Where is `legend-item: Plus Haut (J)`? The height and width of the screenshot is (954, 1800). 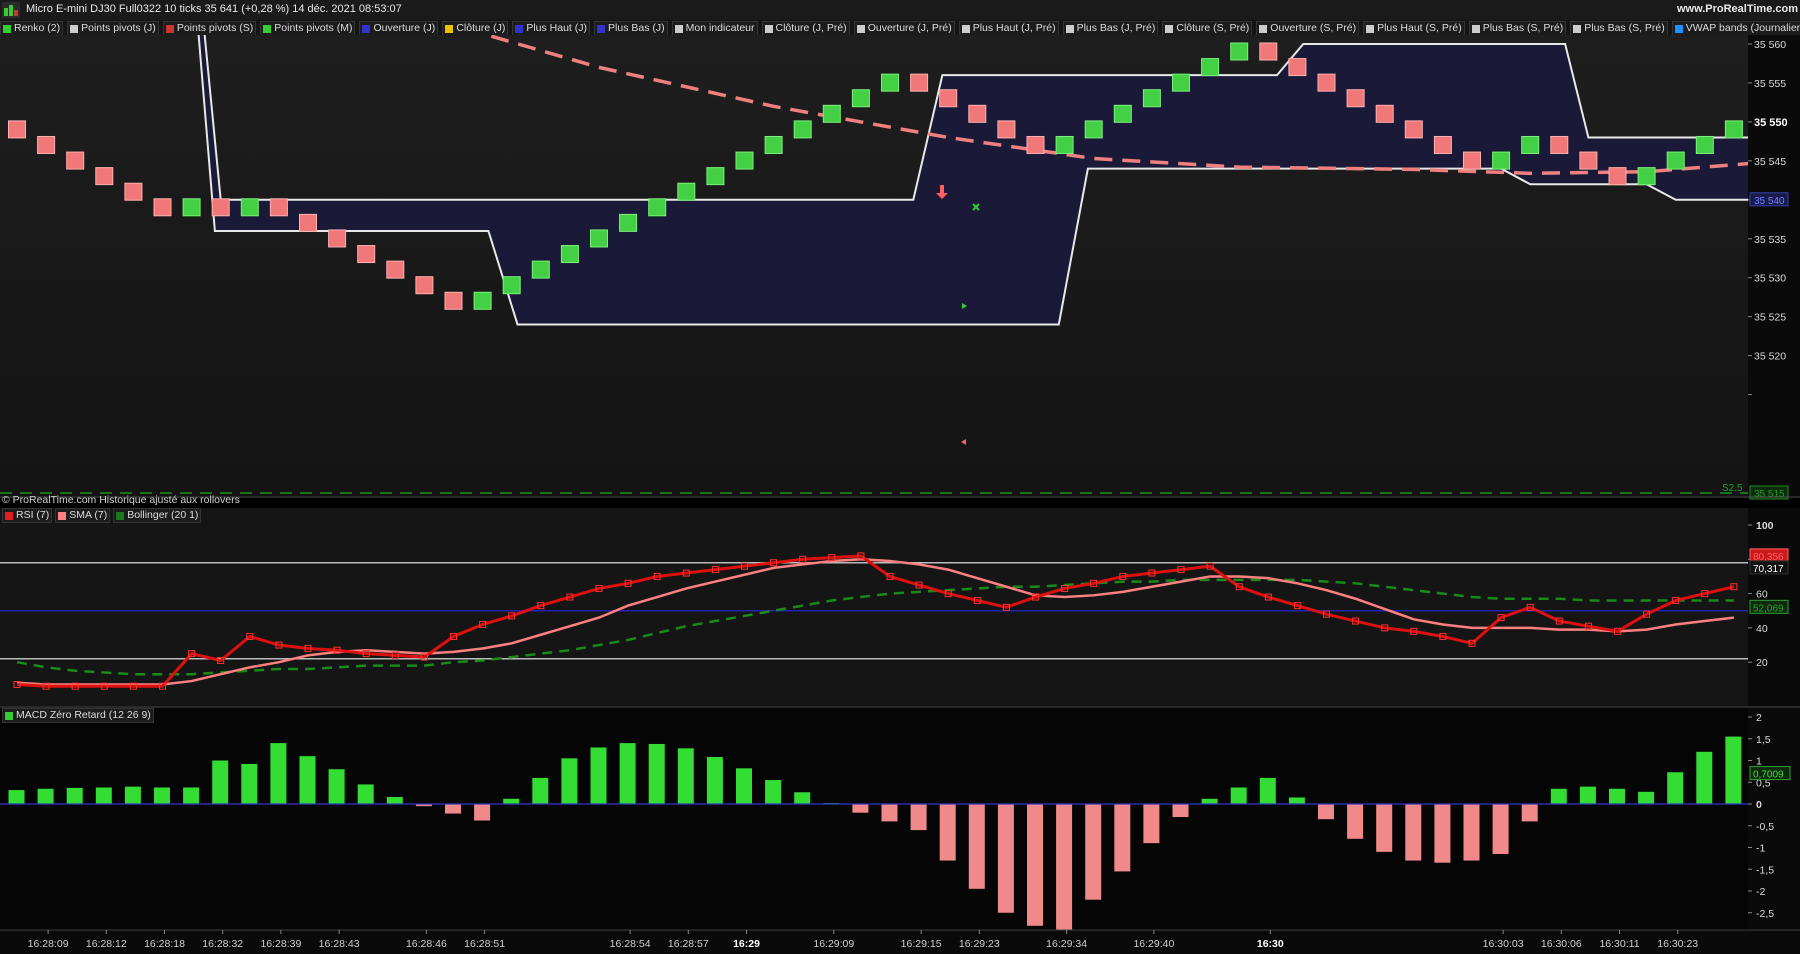 legend-item: Plus Haut (J) is located at coordinates (551, 28).